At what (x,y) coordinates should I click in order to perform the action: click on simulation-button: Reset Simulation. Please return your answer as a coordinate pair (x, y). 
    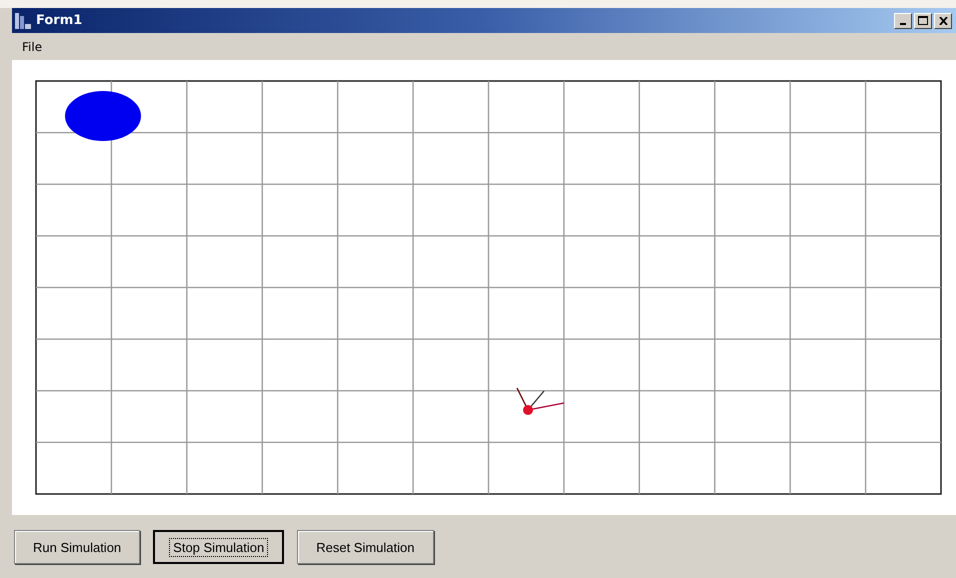
    Looking at the image, I should click on (365, 547).